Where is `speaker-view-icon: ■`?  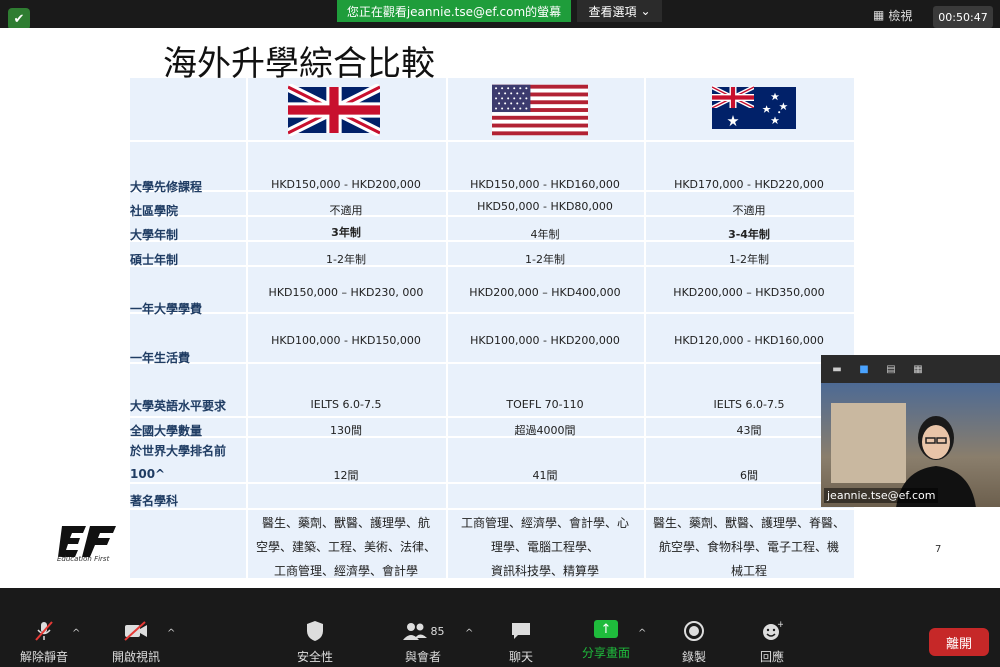
speaker-view-icon: ■ is located at coordinates (864, 369).